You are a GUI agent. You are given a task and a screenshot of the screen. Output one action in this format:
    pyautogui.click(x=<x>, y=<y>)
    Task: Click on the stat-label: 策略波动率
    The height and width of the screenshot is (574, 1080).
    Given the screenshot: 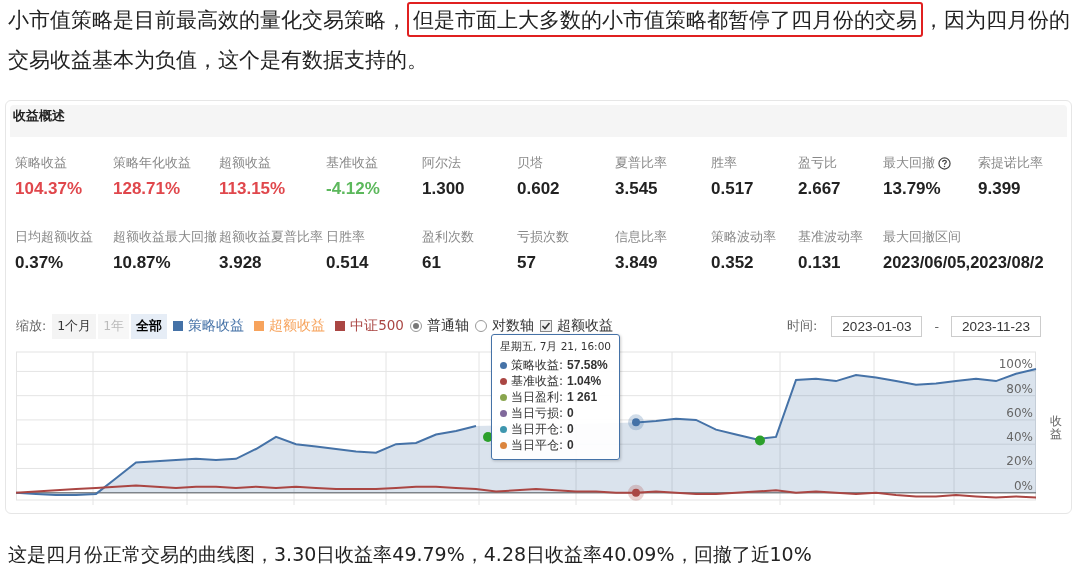 What is the action you would take?
    pyautogui.click(x=743, y=237)
    